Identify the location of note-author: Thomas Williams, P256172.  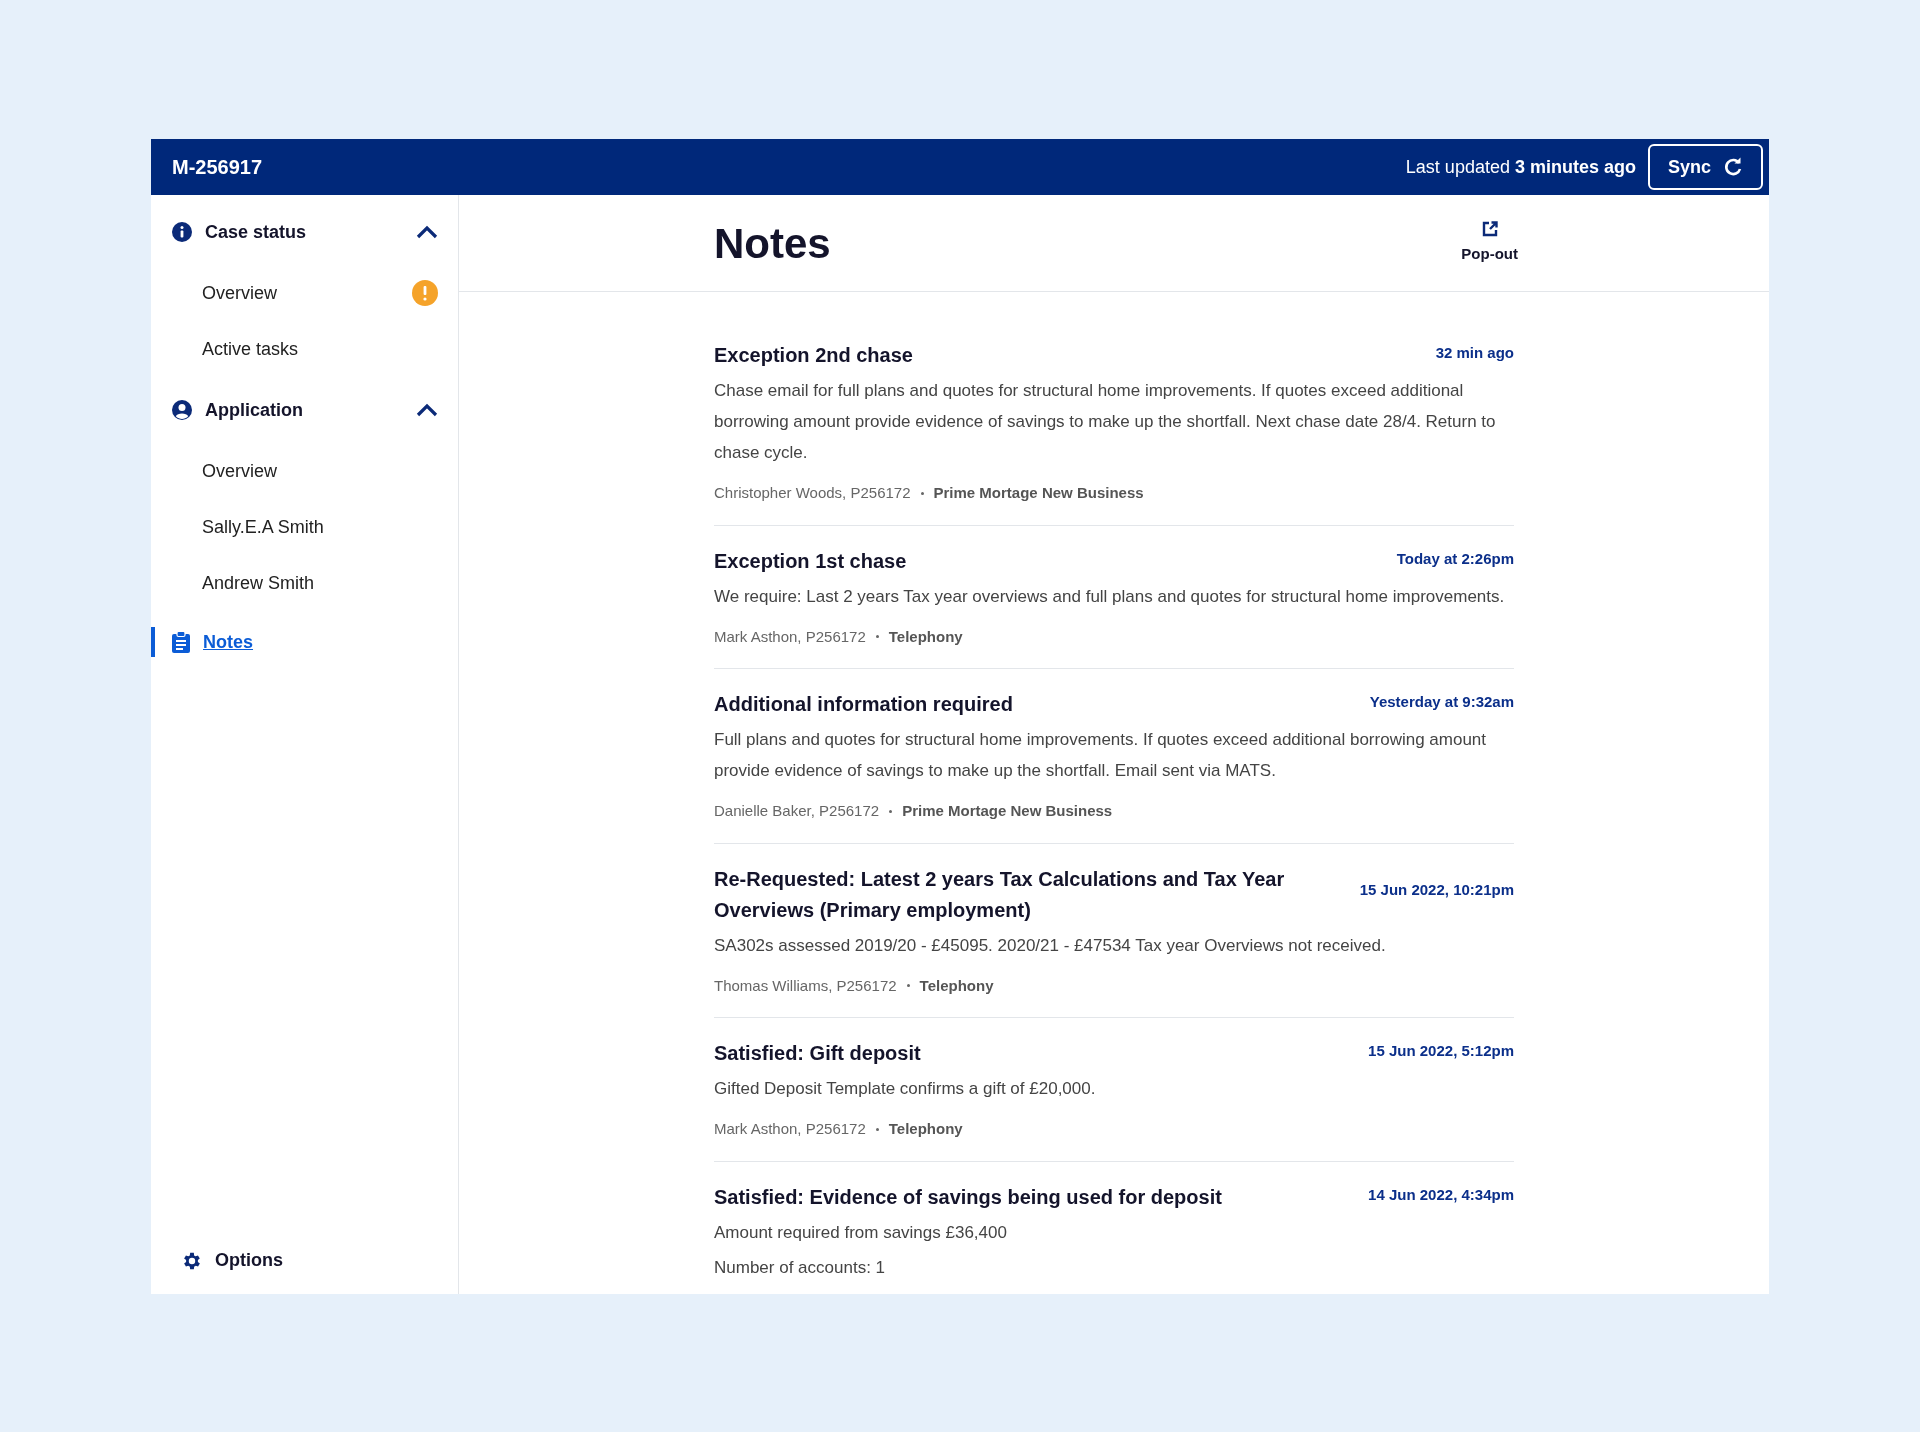
(805, 985).